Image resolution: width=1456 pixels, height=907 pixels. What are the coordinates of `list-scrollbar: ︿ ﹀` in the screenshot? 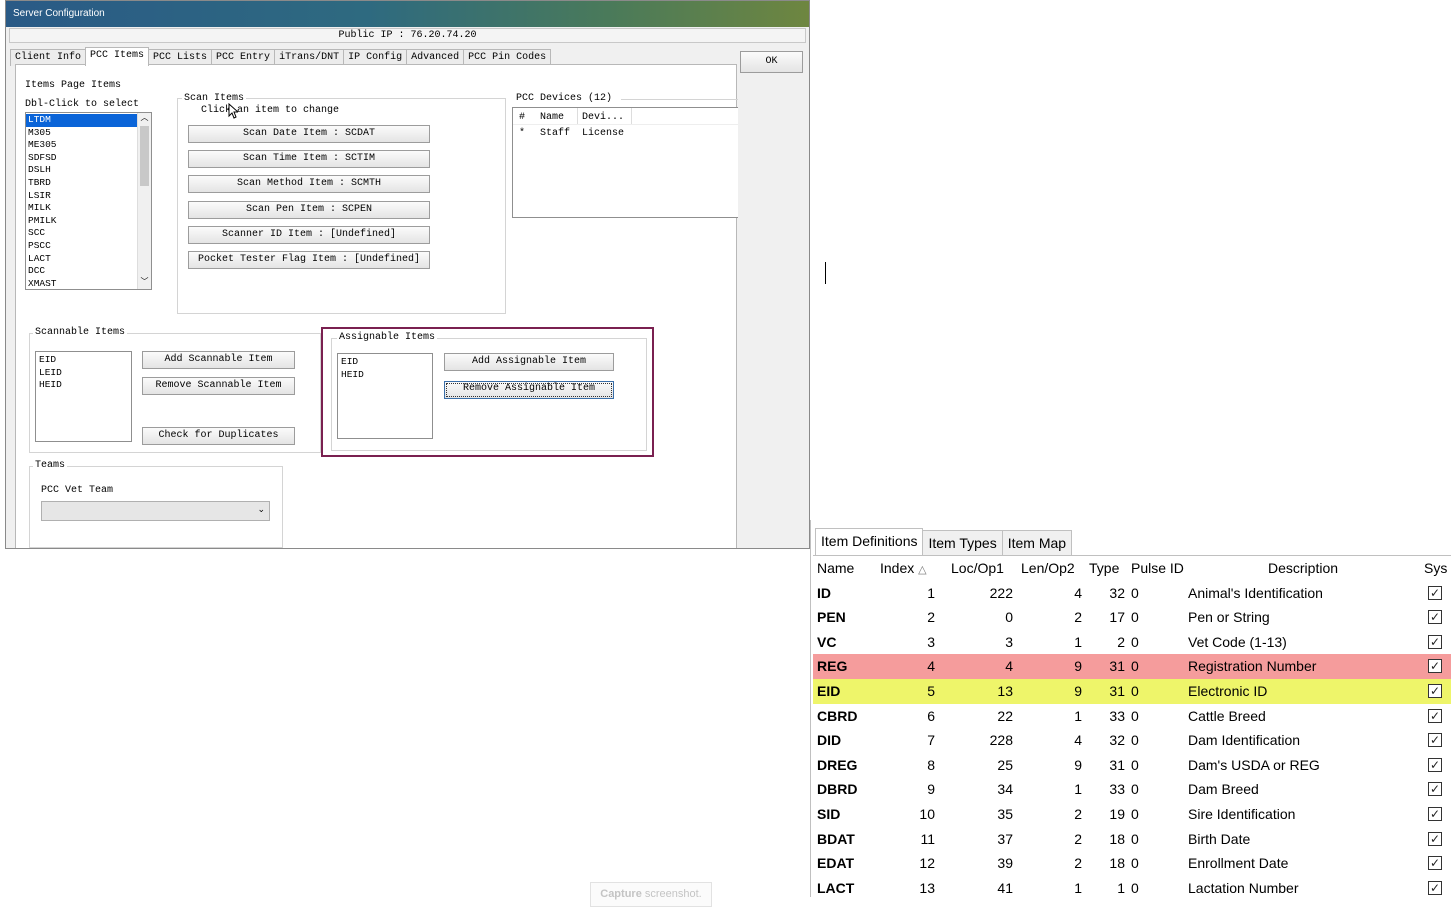 It's located at (144, 201).